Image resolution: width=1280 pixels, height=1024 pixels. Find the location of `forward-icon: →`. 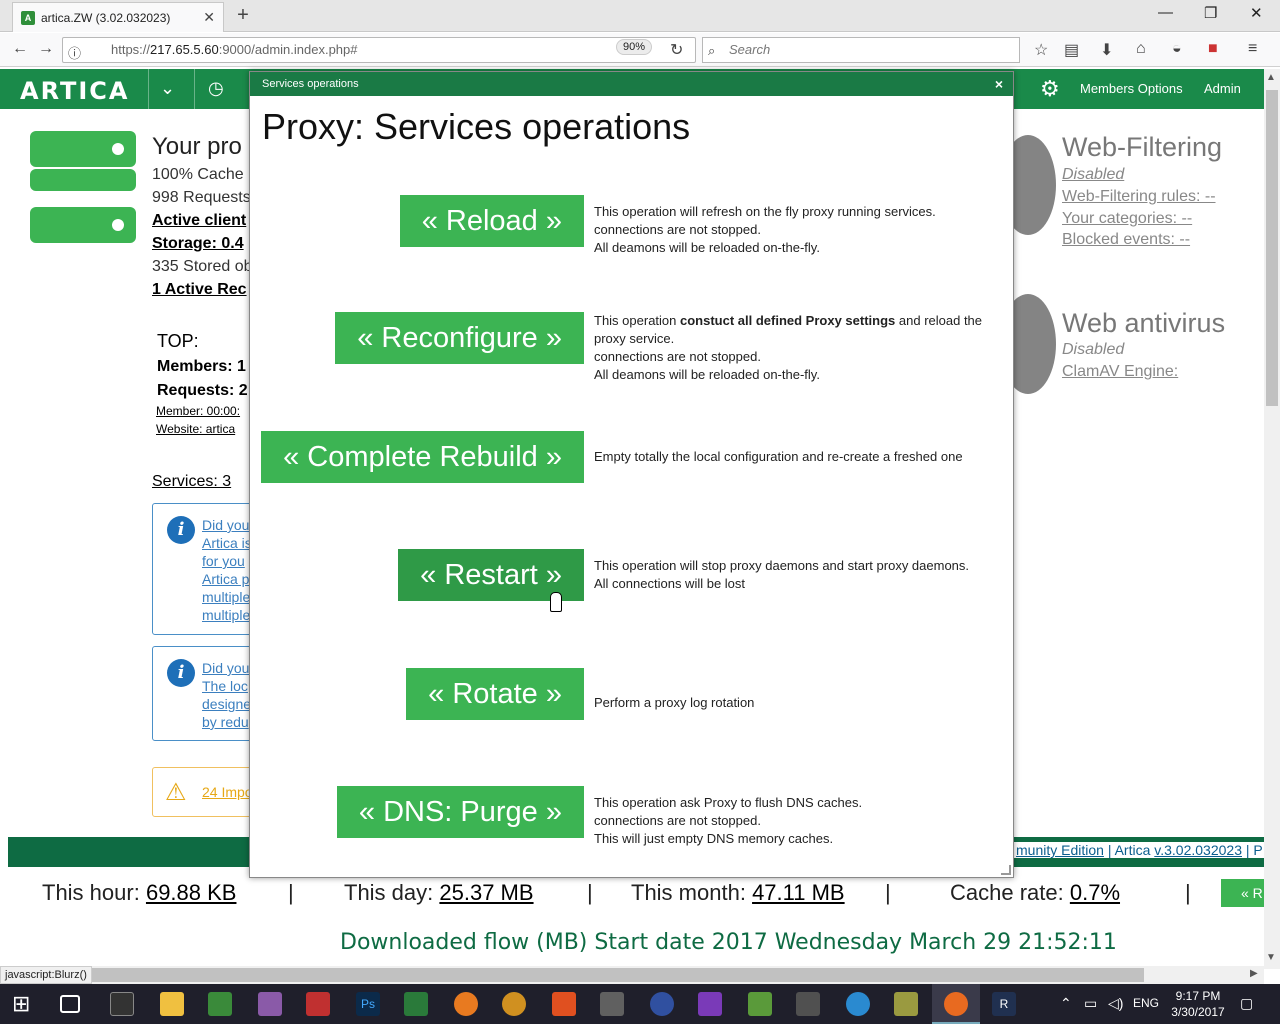

forward-icon: → is located at coordinates (46, 49).